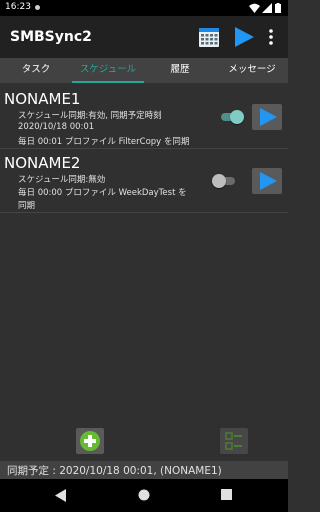 The image size is (320, 512). I want to click on calendar-button, so click(209, 37).